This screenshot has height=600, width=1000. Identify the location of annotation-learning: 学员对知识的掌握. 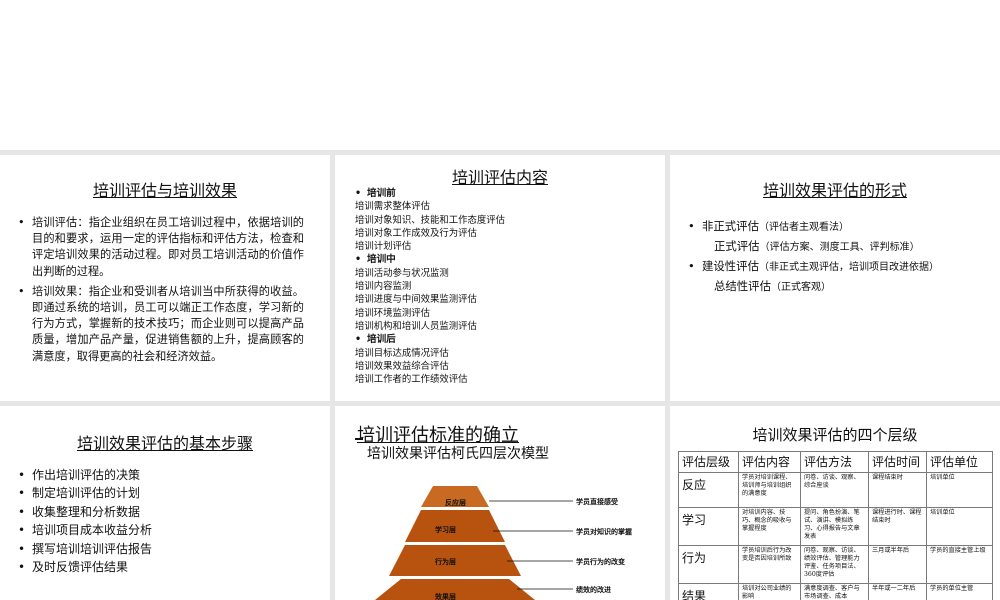
(604, 531).